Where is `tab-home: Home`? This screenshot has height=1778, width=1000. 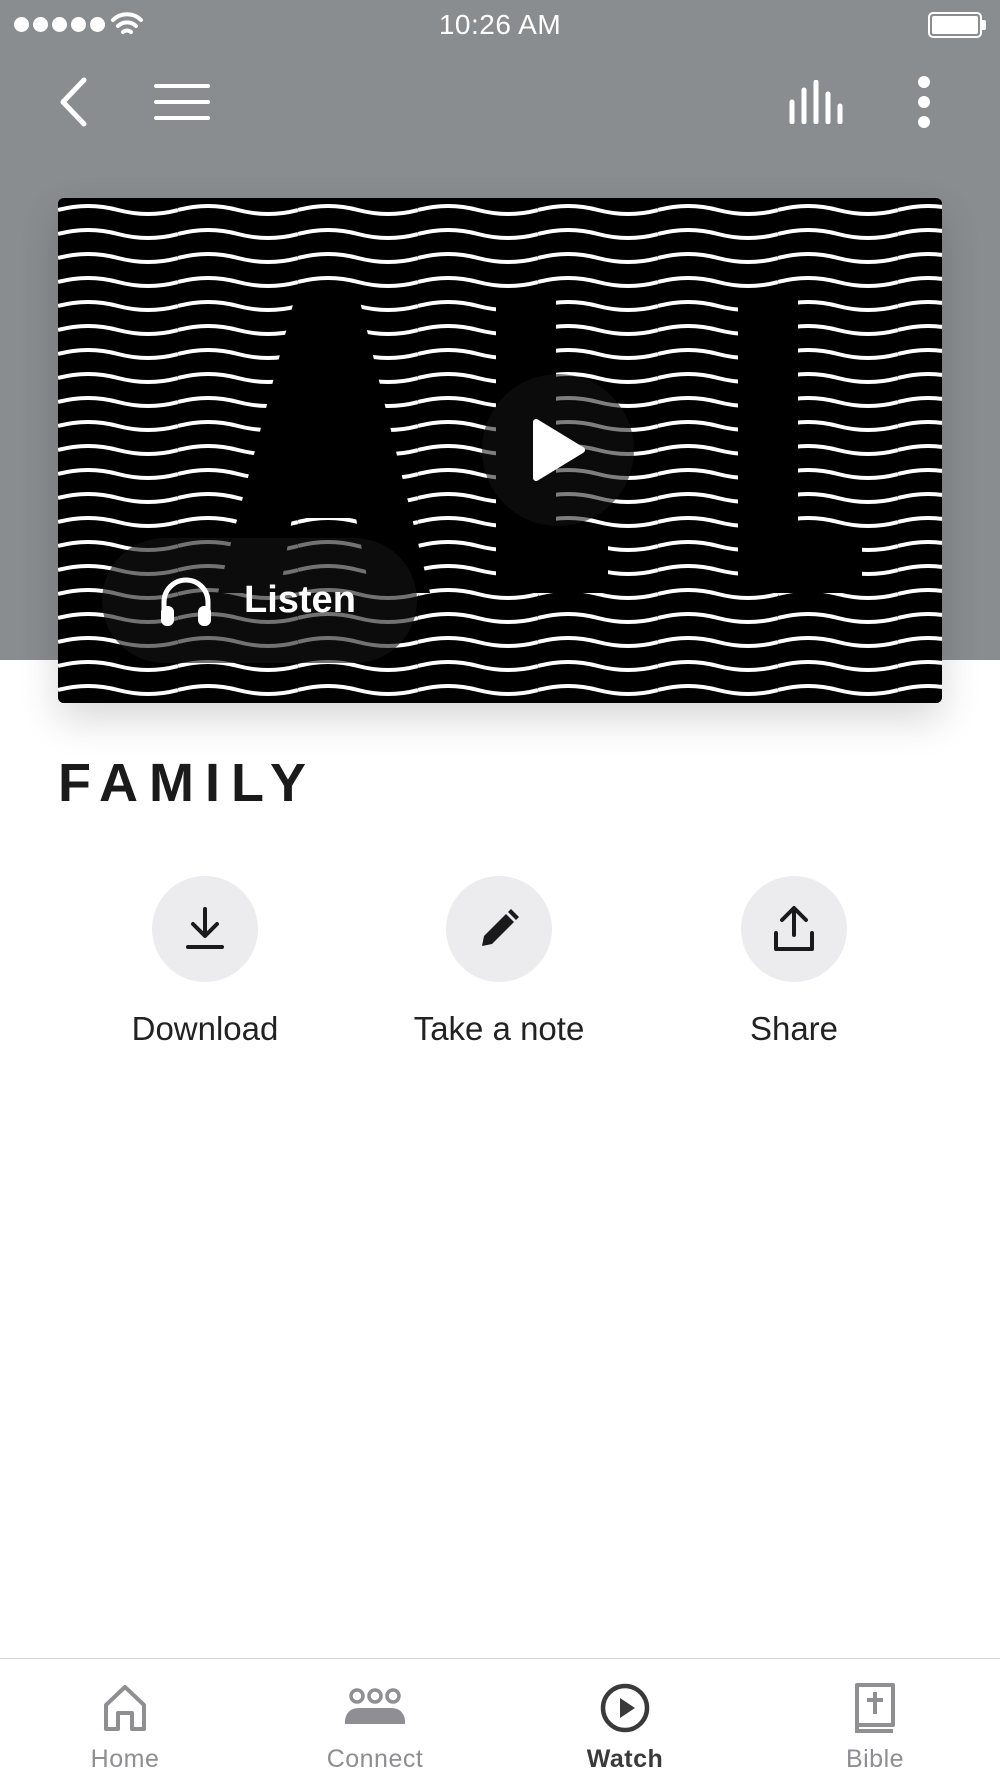 tab-home: Home is located at coordinates (125, 1718).